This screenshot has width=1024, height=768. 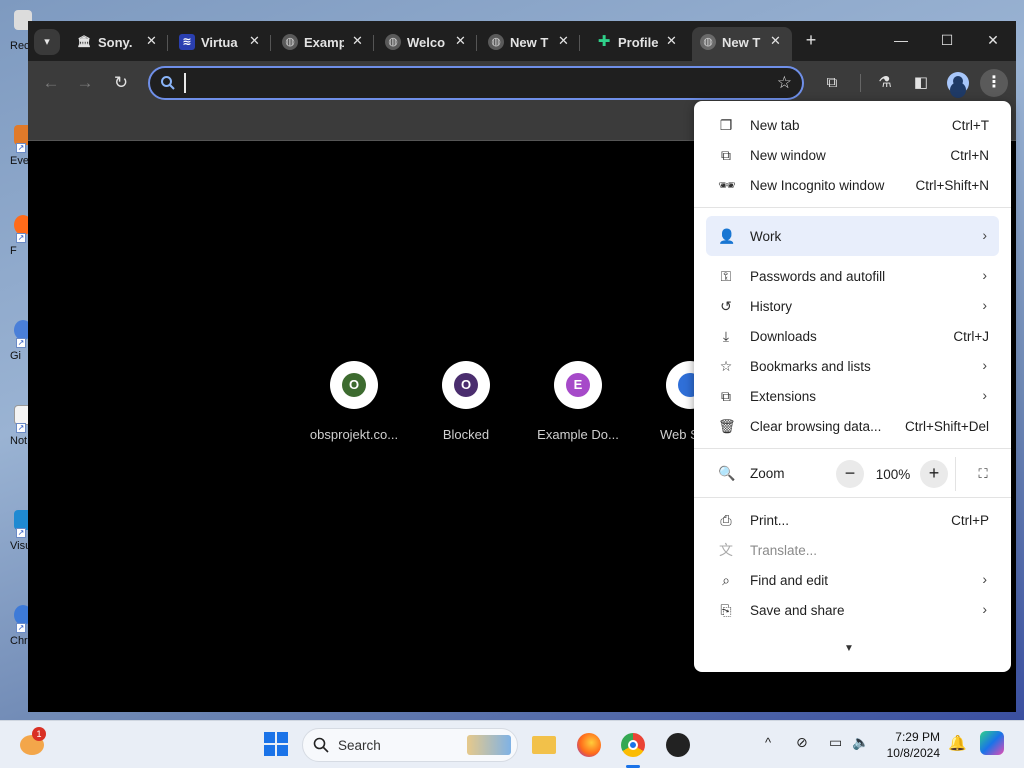 I want to click on tab: ≋ Virtua ✕, so click(x=221, y=42).